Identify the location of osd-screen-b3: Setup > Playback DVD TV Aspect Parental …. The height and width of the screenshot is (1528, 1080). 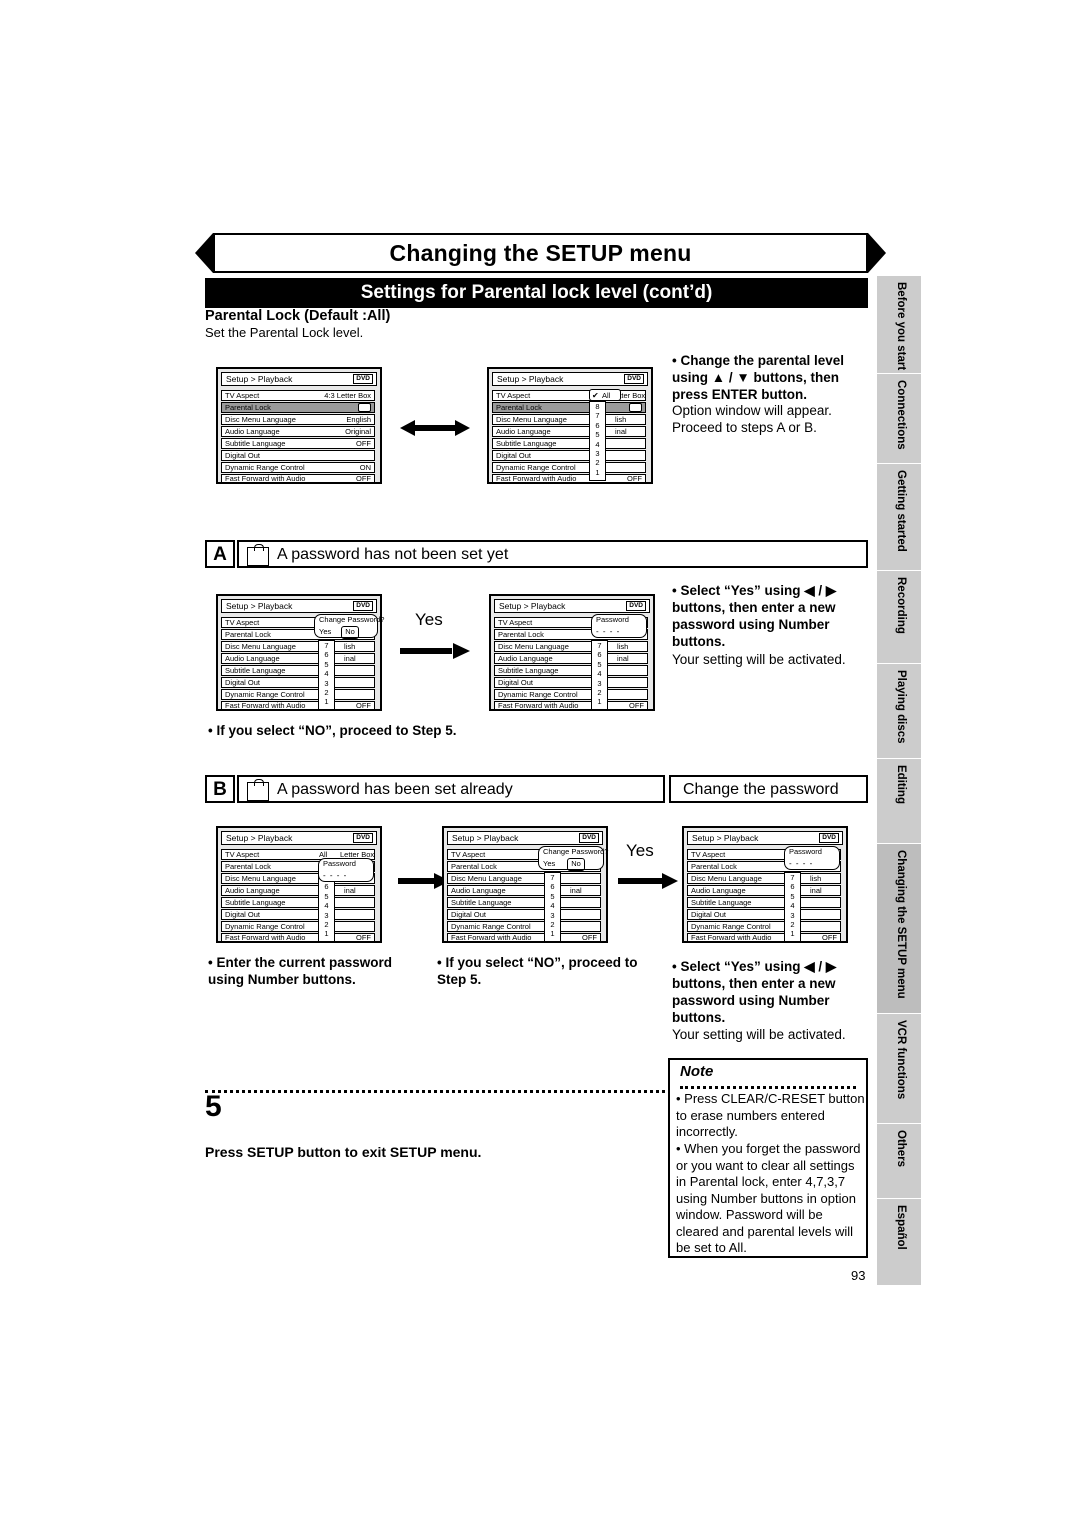
(765, 884).